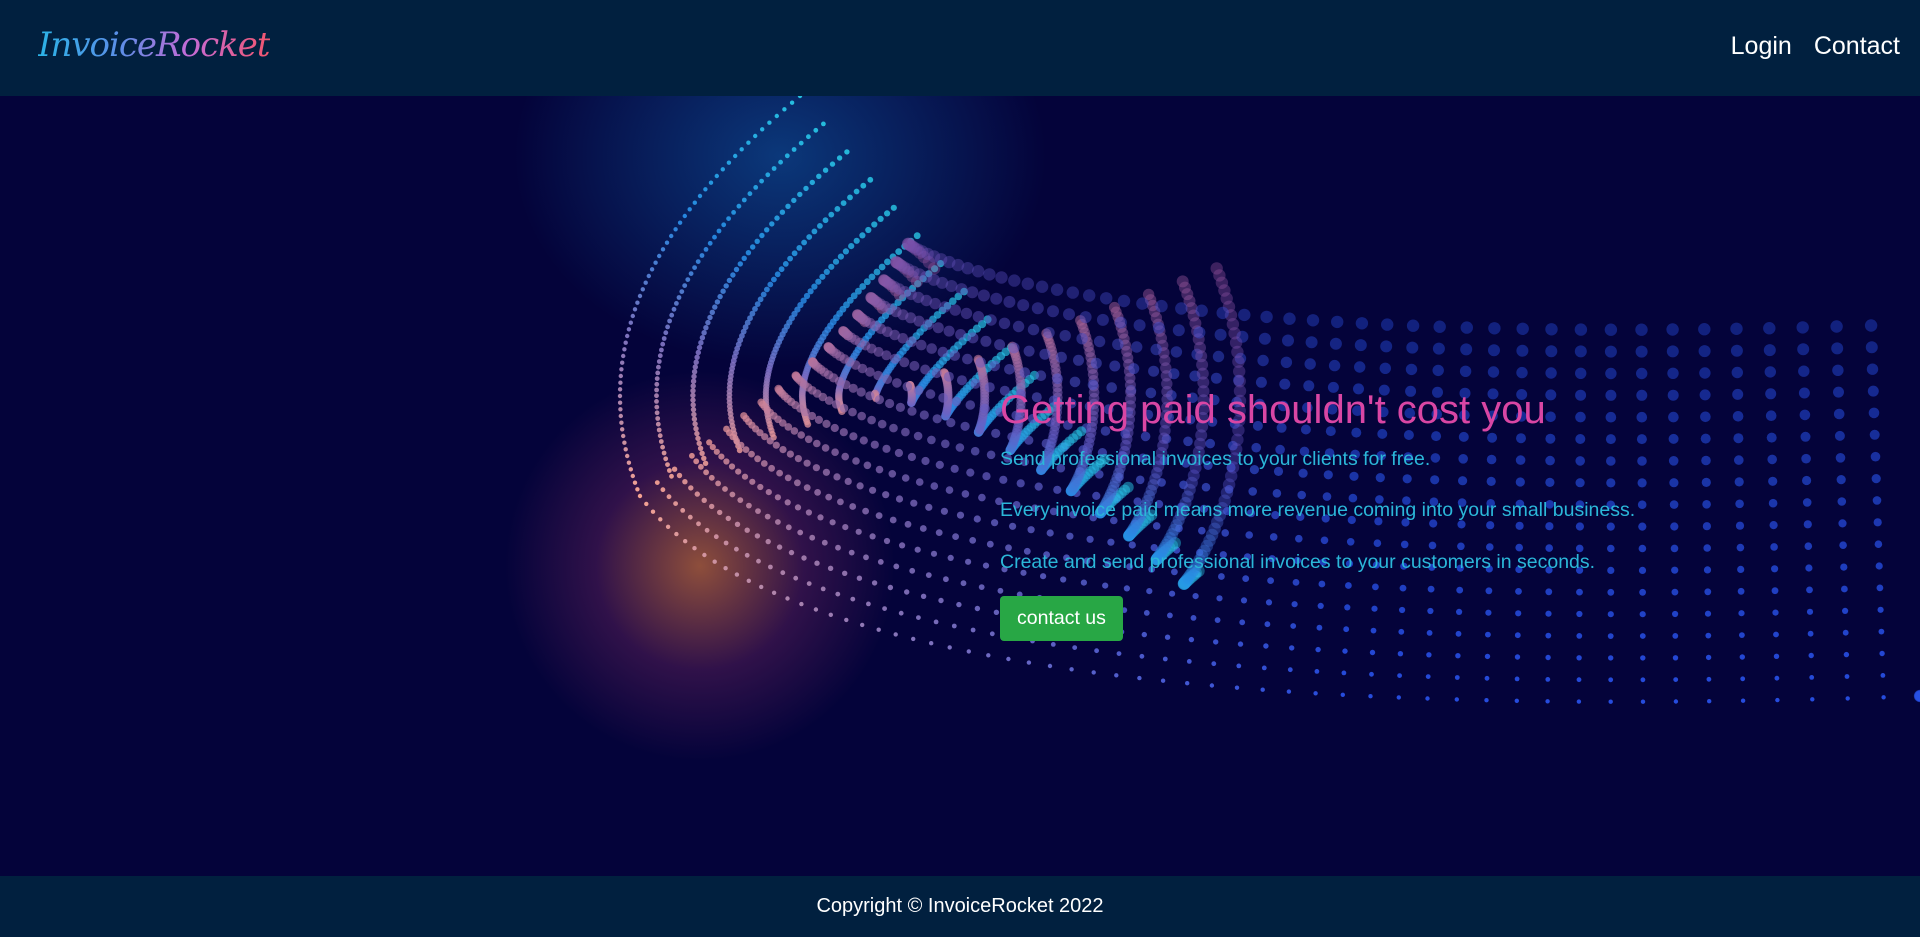  Describe the element at coordinates (1857, 46) in the screenshot. I see `nav-contact-link: Contact` at that location.